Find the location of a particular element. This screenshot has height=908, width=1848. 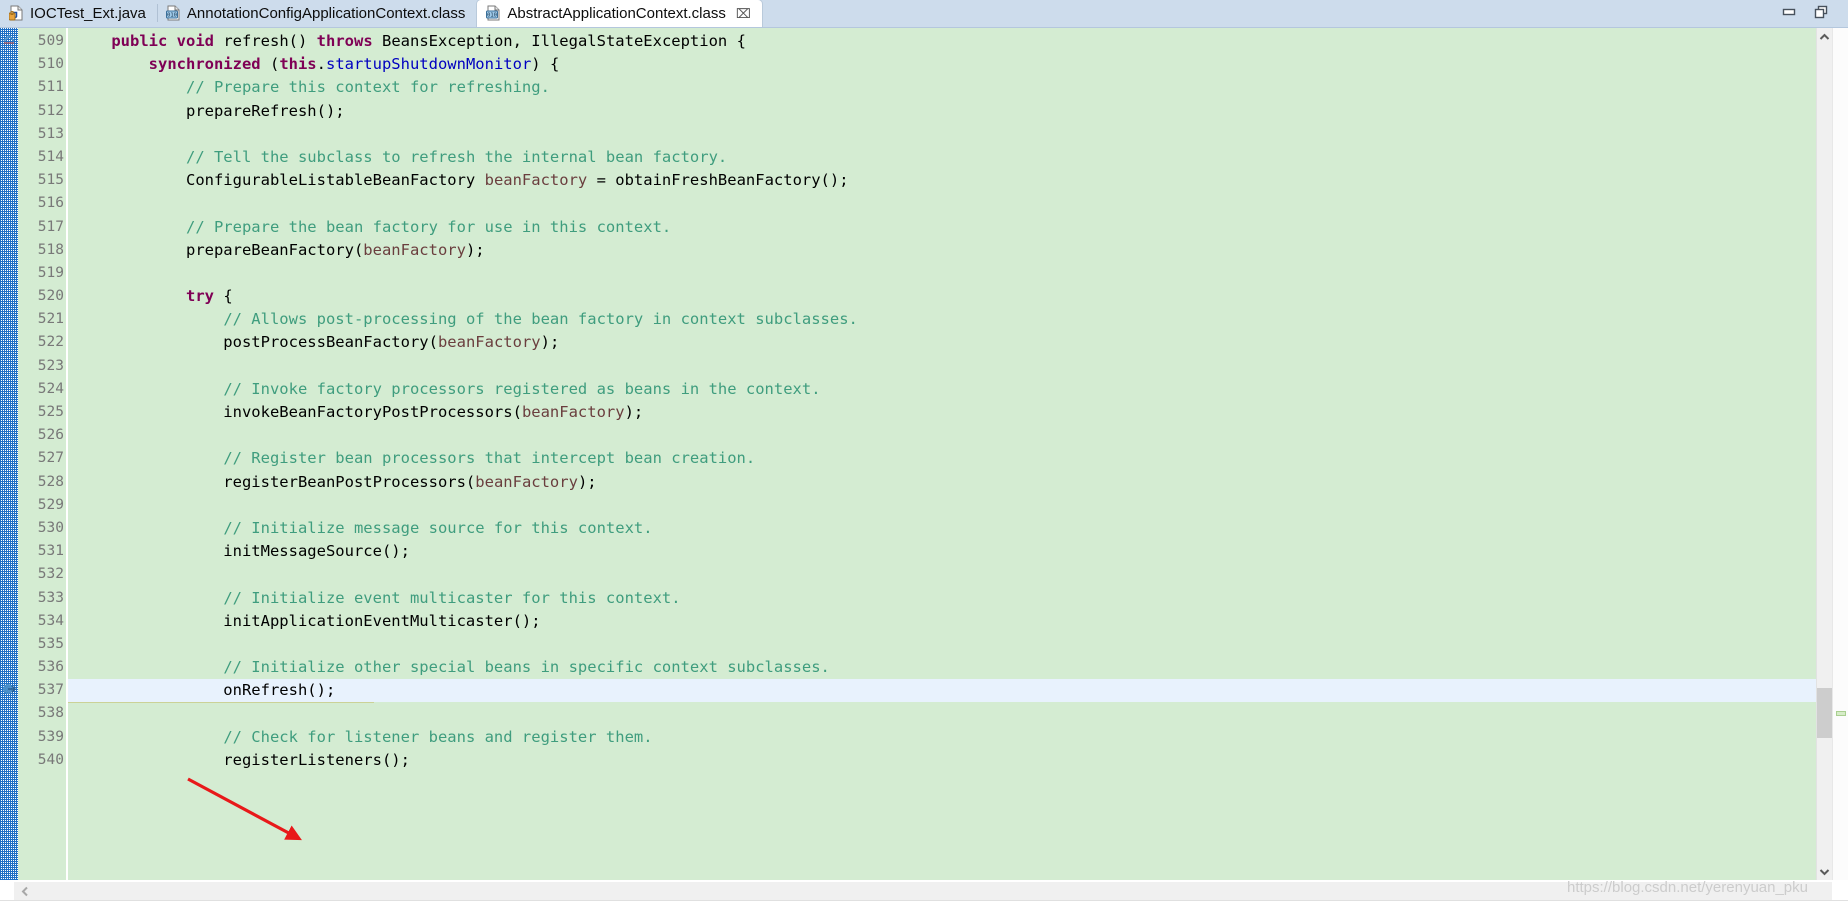

chevron-left-icon is located at coordinates (25, 891).